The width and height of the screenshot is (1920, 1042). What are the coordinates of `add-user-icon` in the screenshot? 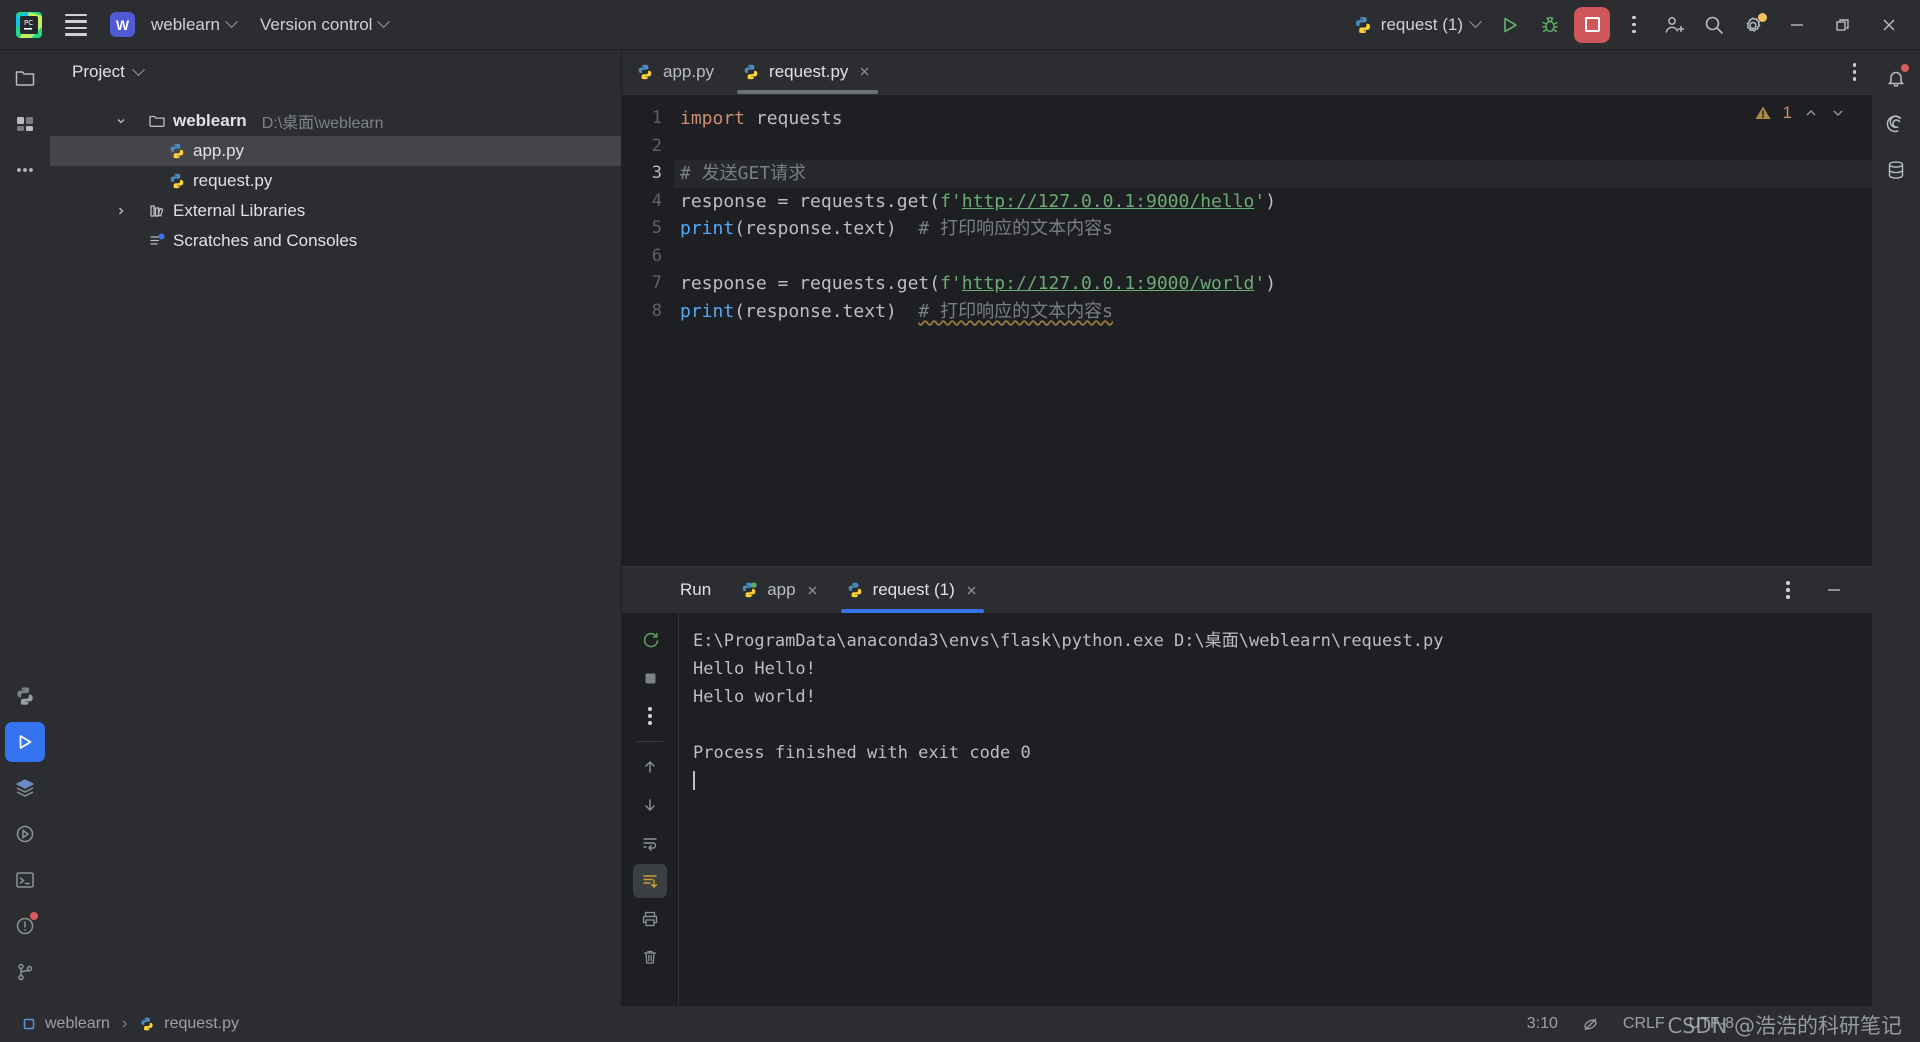 It's located at (1674, 25).